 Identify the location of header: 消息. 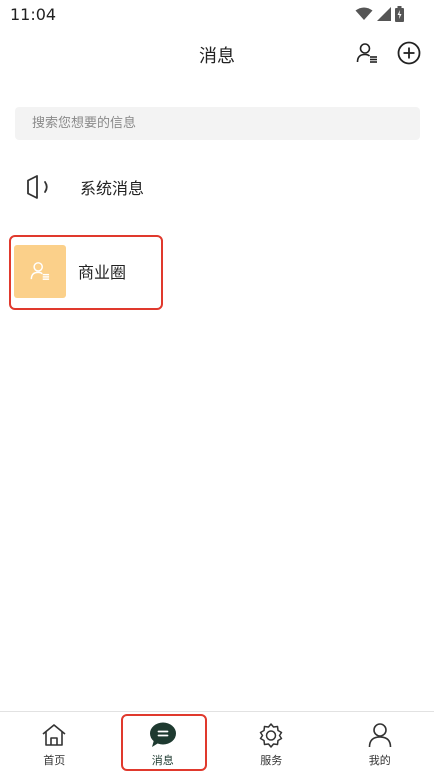
(217, 53).